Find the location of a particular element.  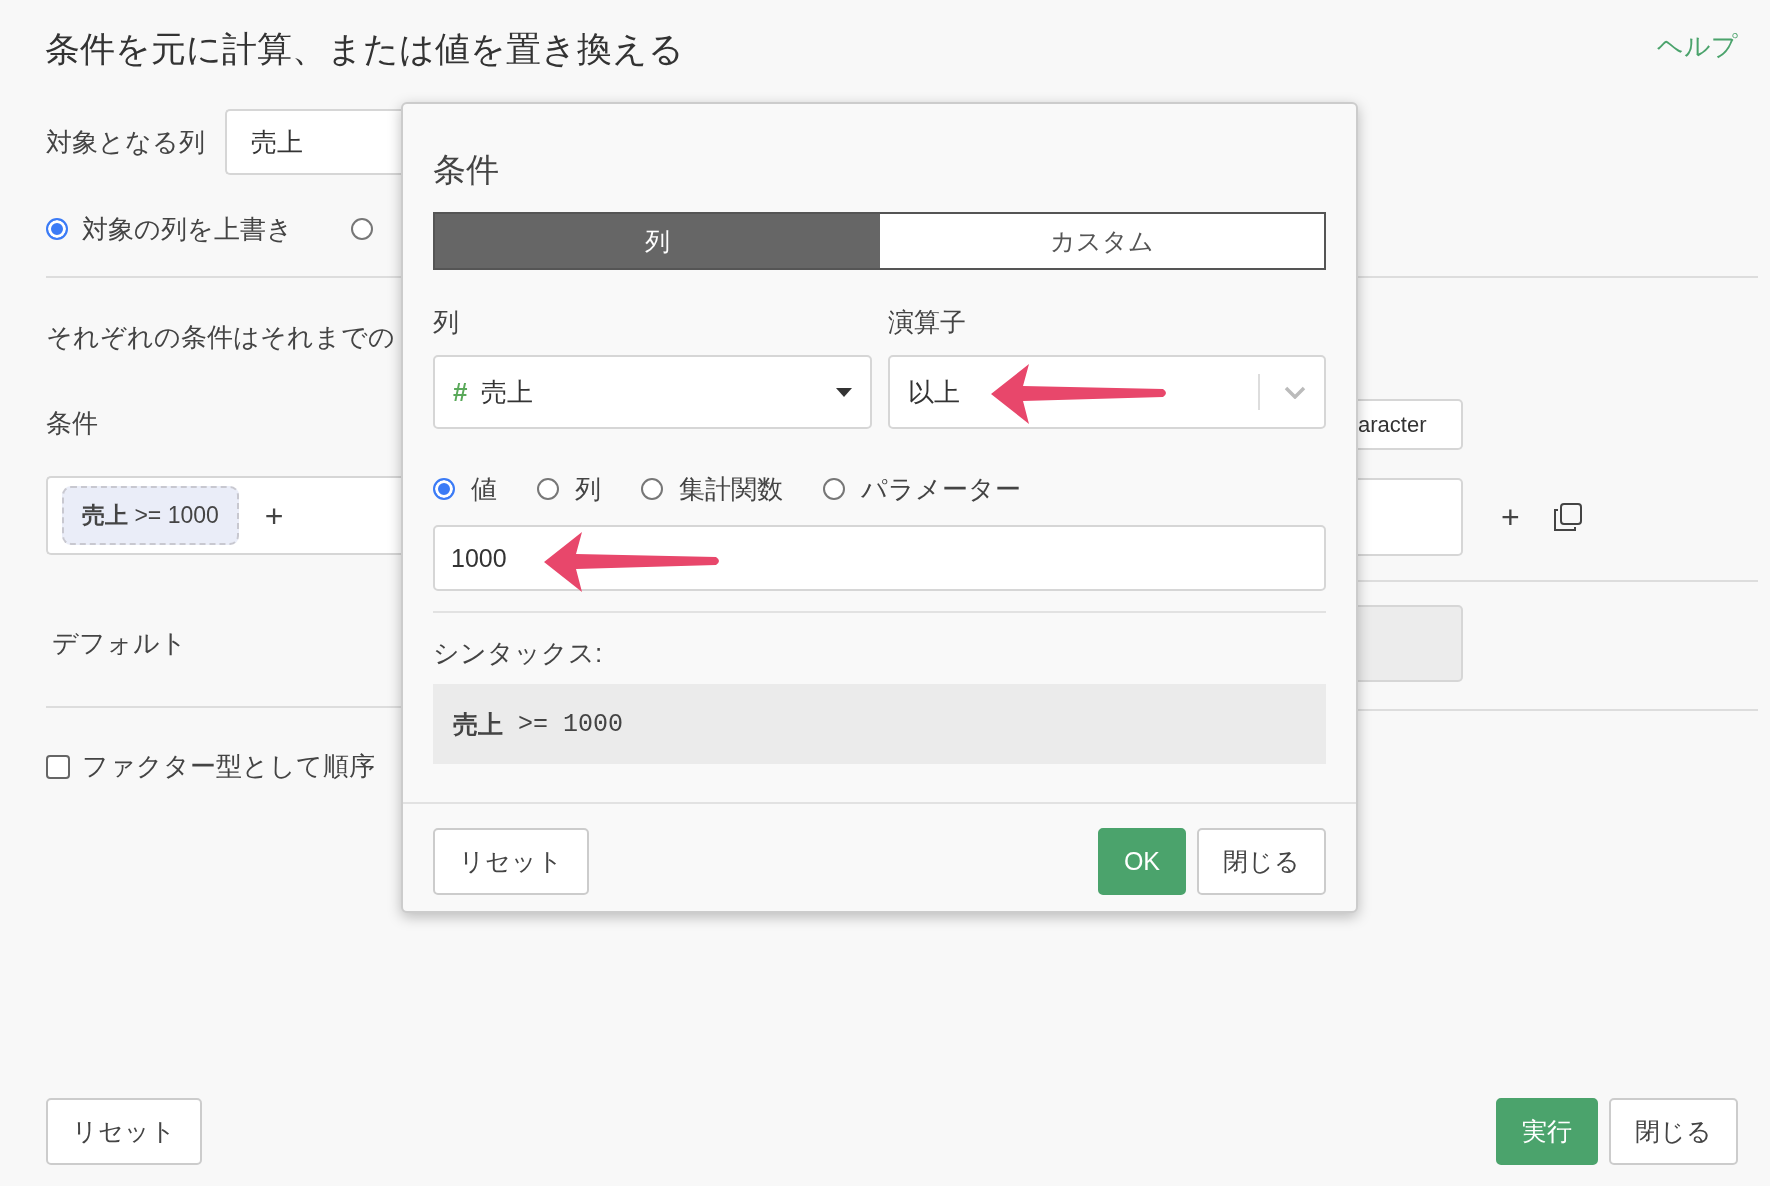

condition-value-field is located at coordinates (1410, 517).